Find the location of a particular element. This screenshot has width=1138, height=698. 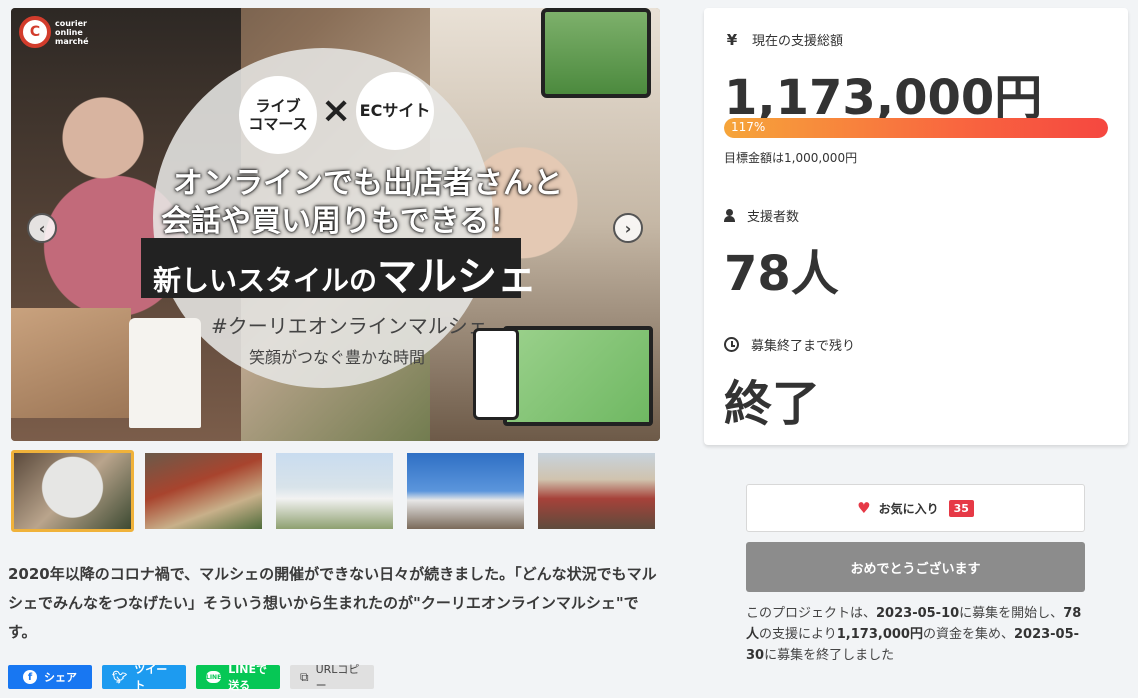

summary-amount: 1,173,000円 is located at coordinates (879, 634).